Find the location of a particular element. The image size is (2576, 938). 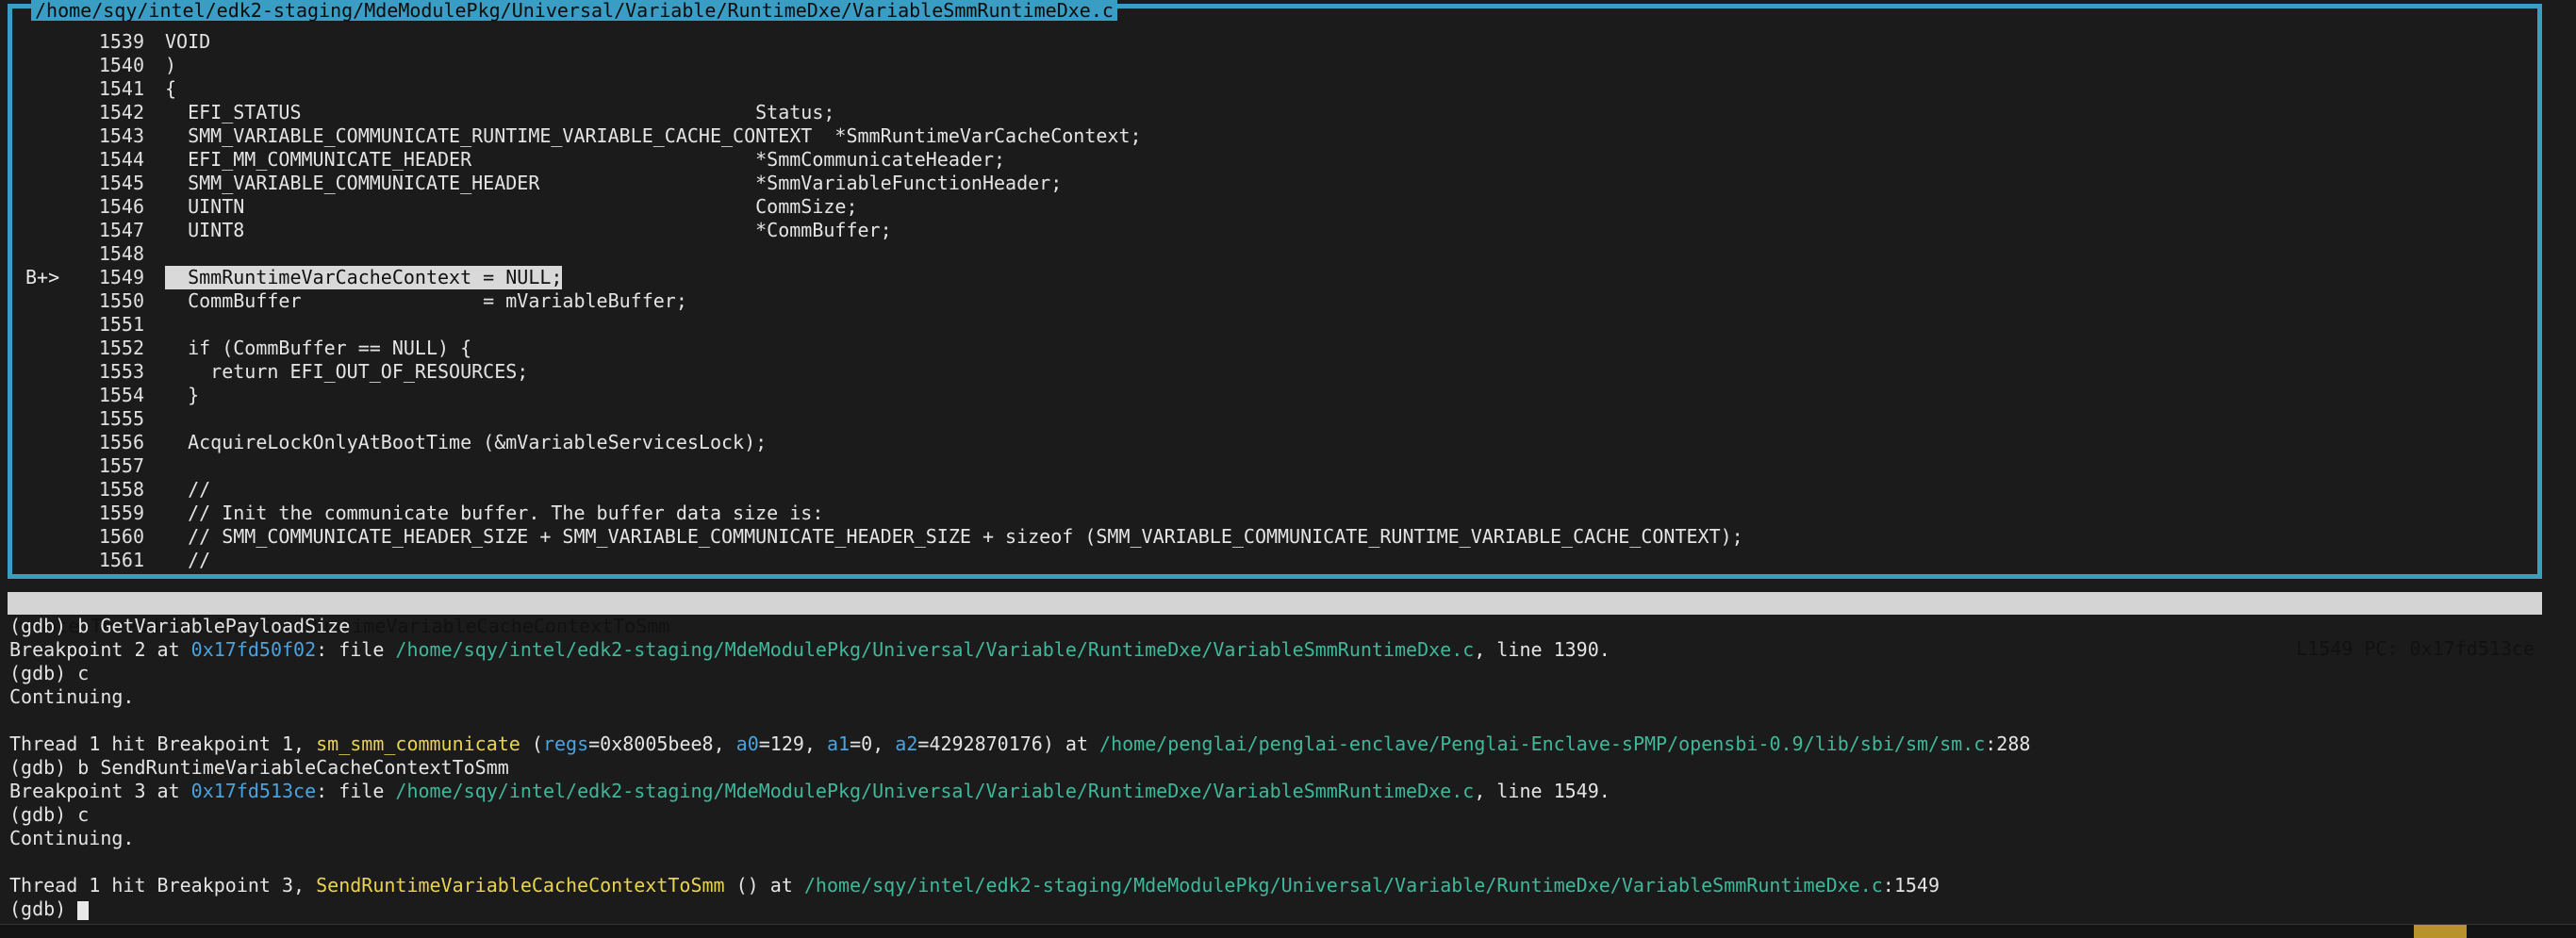

console-address: 0x17fd513ce is located at coordinates (253, 791).